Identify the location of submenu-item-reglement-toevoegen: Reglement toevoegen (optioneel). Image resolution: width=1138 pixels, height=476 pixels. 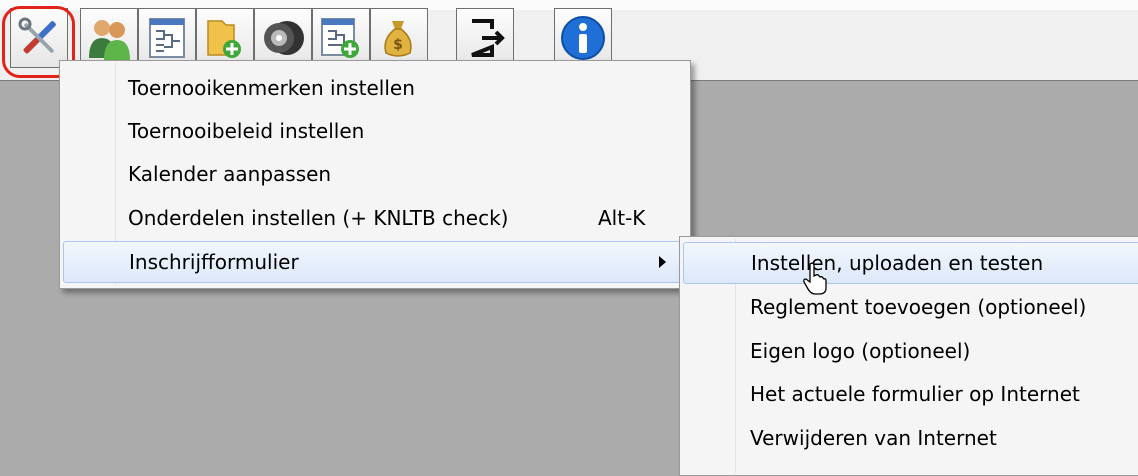
(910, 307).